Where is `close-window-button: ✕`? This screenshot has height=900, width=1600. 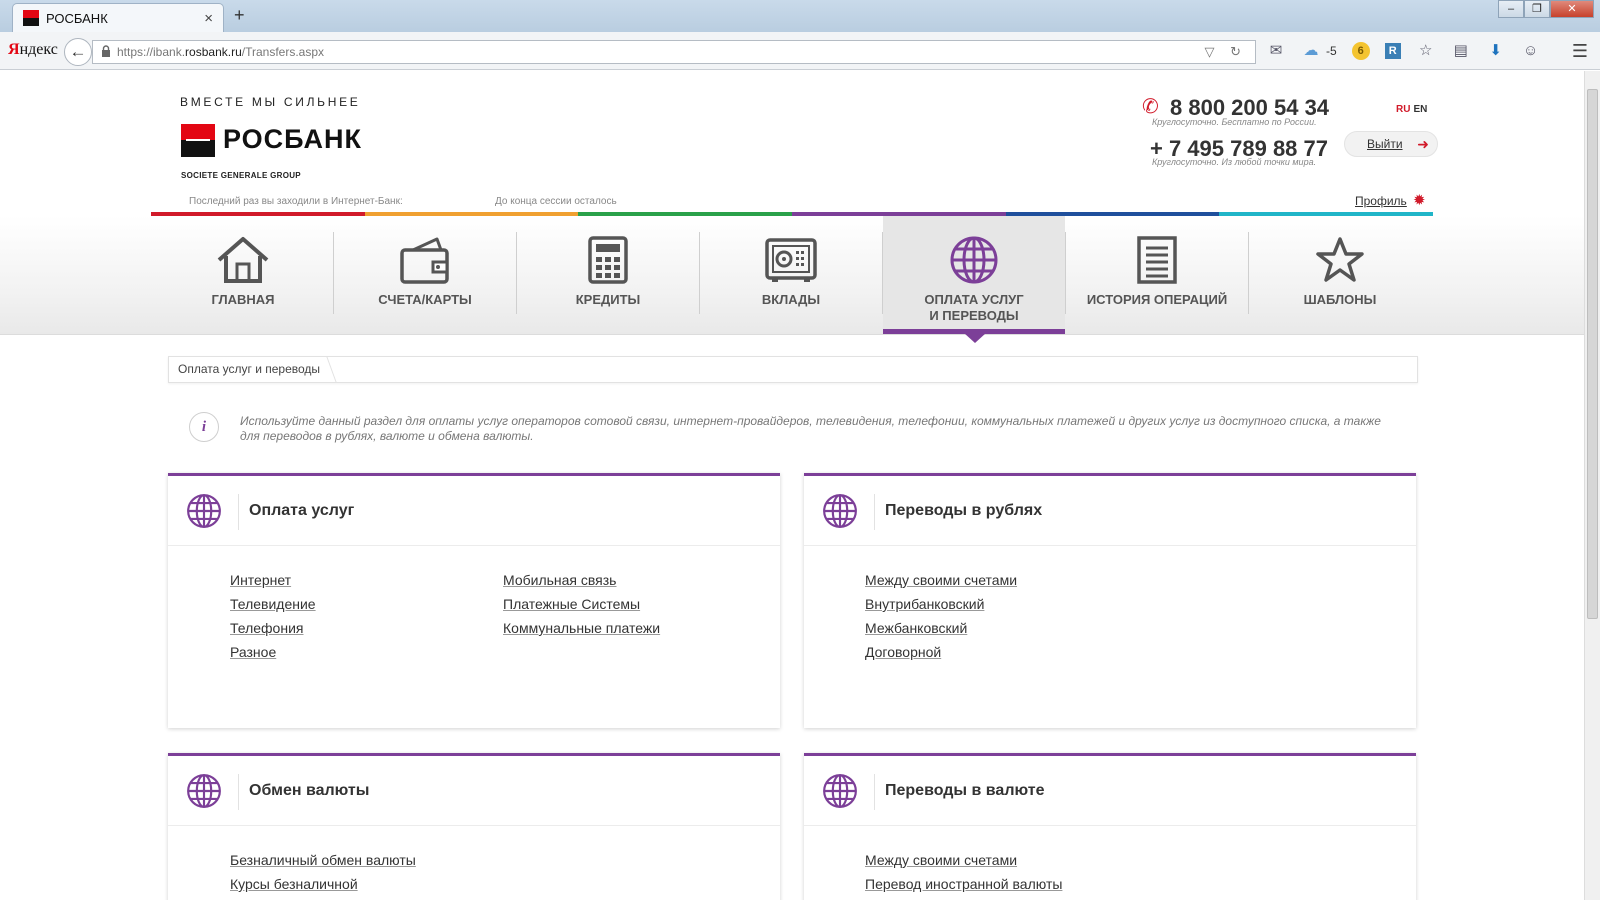 close-window-button: ✕ is located at coordinates (1572, 9).